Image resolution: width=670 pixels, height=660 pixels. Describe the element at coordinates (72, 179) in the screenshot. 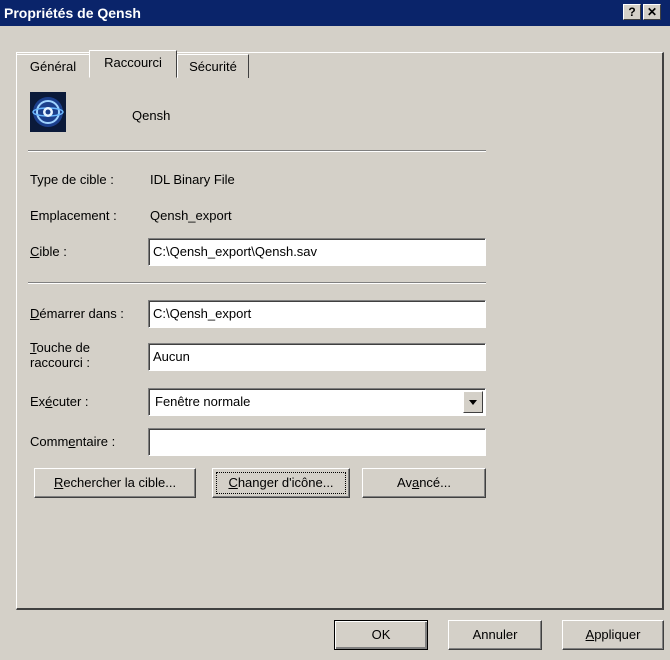

I see `target-type-label: Type de cible :` at that location.